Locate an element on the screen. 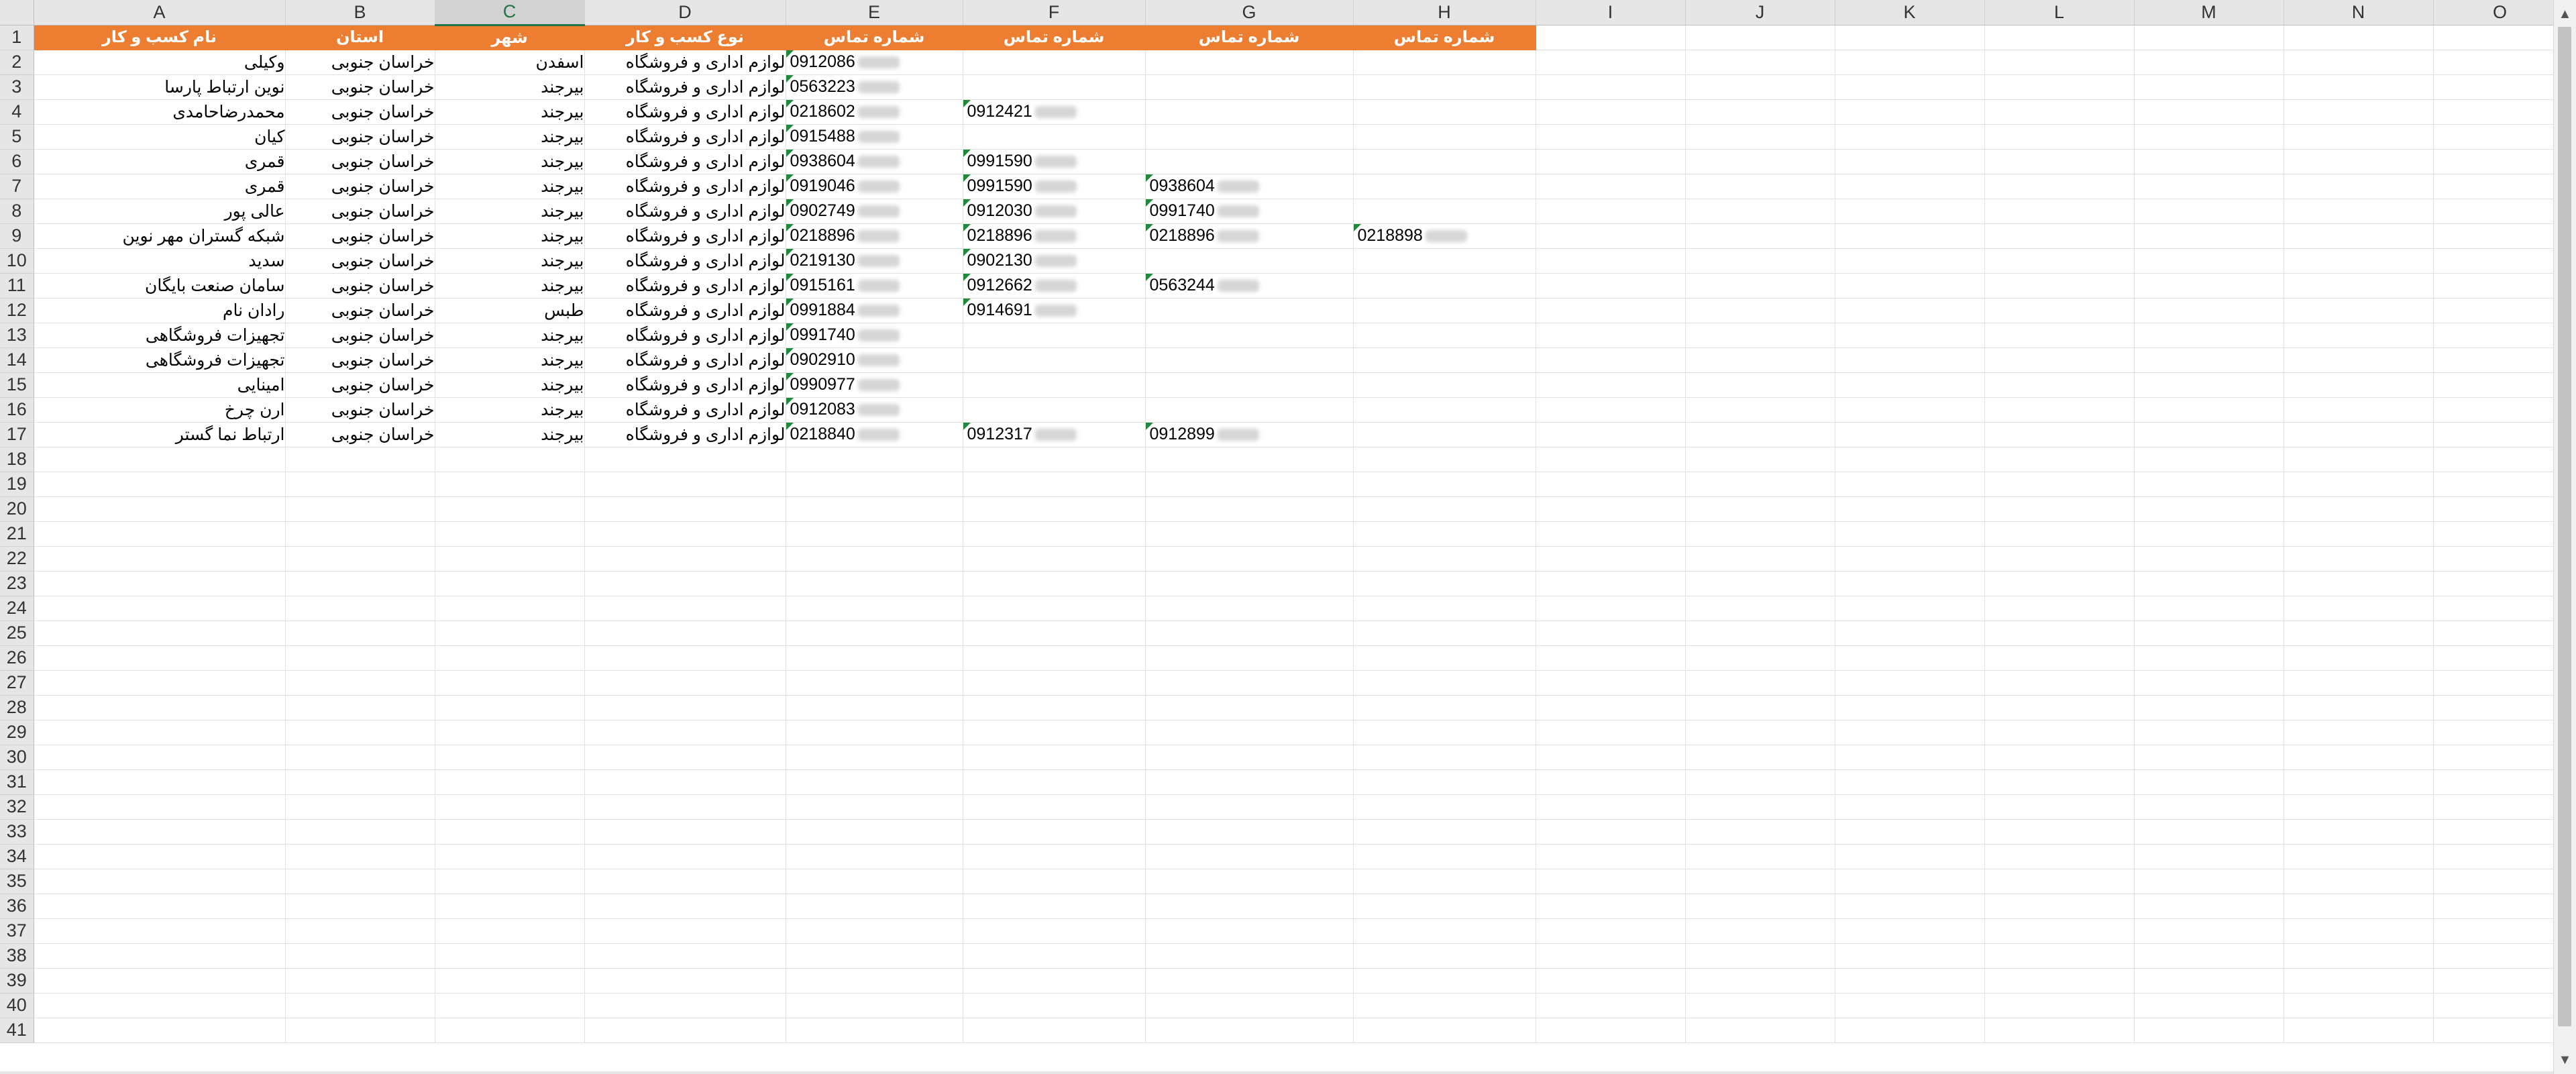 Image resolution: width=2576 pixels, height=1074 pixels. row-header: 13 is located at coordinates (17, 335).